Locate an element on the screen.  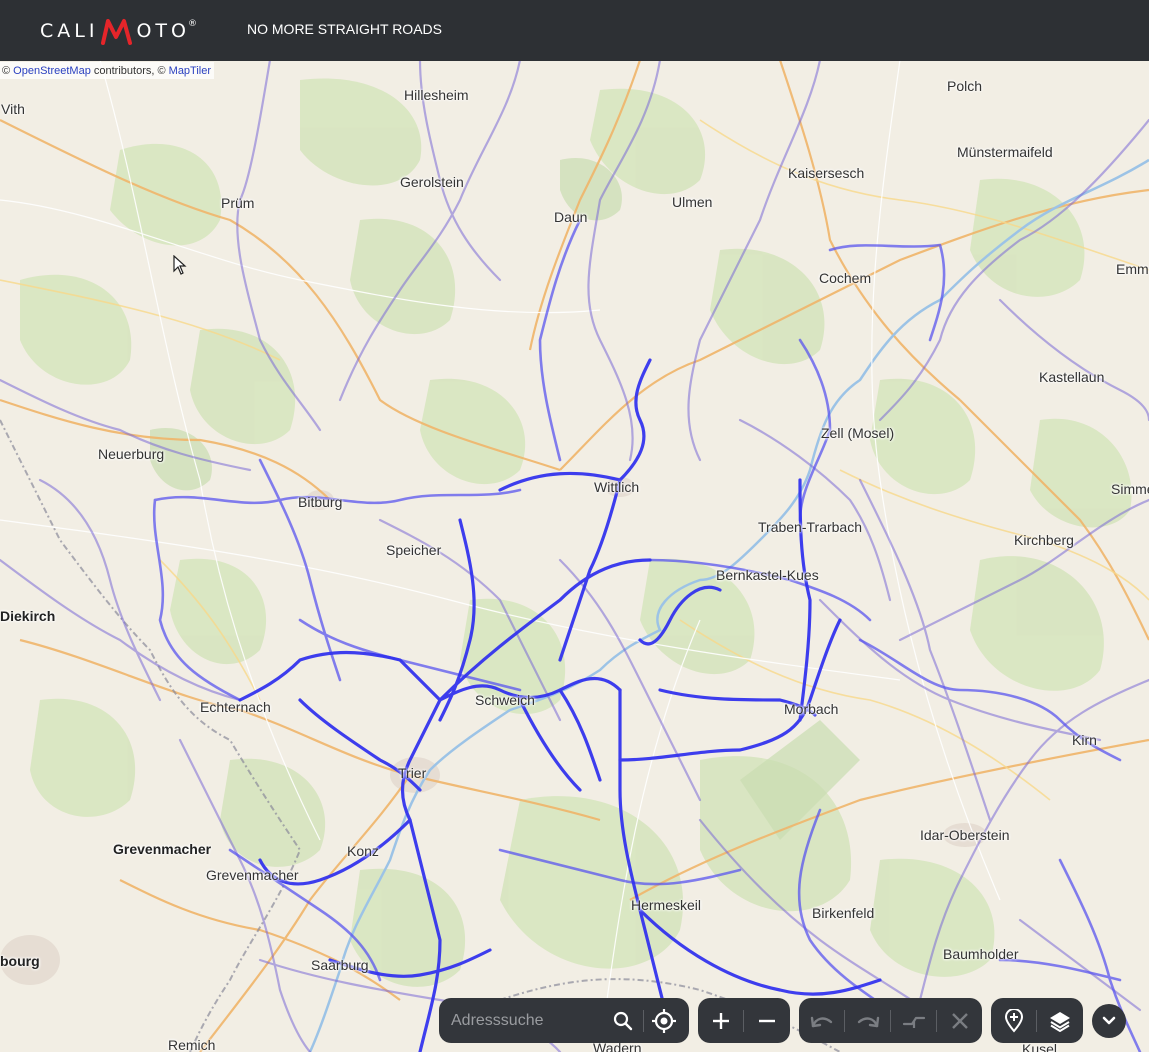
add-waypoint-button is located at coordinates (1013, 1020).